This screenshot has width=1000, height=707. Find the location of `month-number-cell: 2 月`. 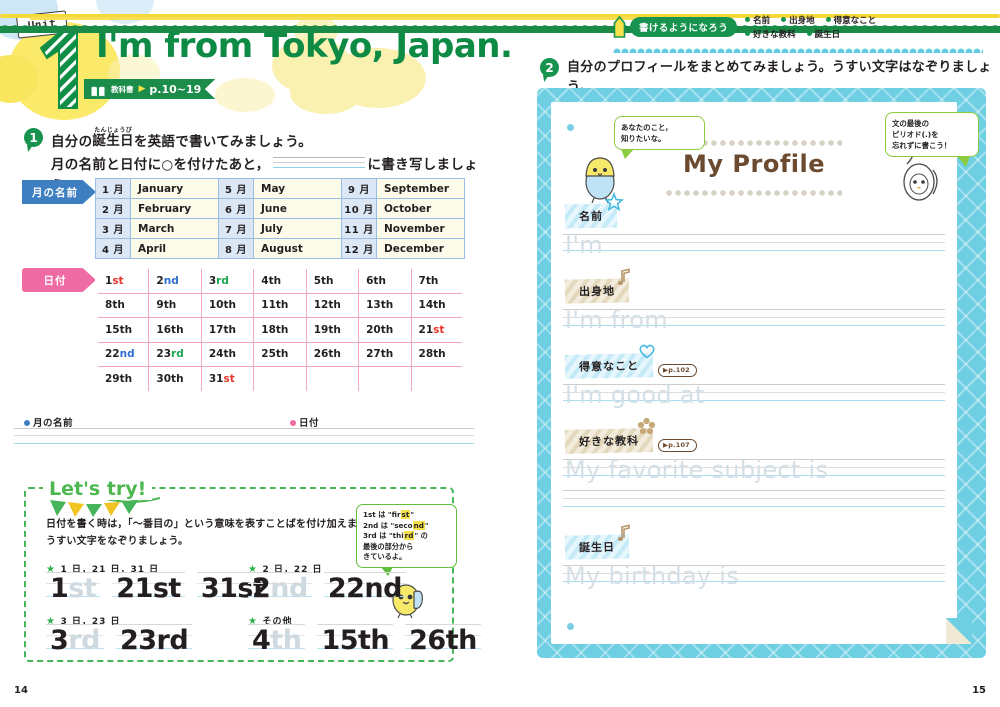

month-number-cell: 2 月 is located at coordinates (113, 208).